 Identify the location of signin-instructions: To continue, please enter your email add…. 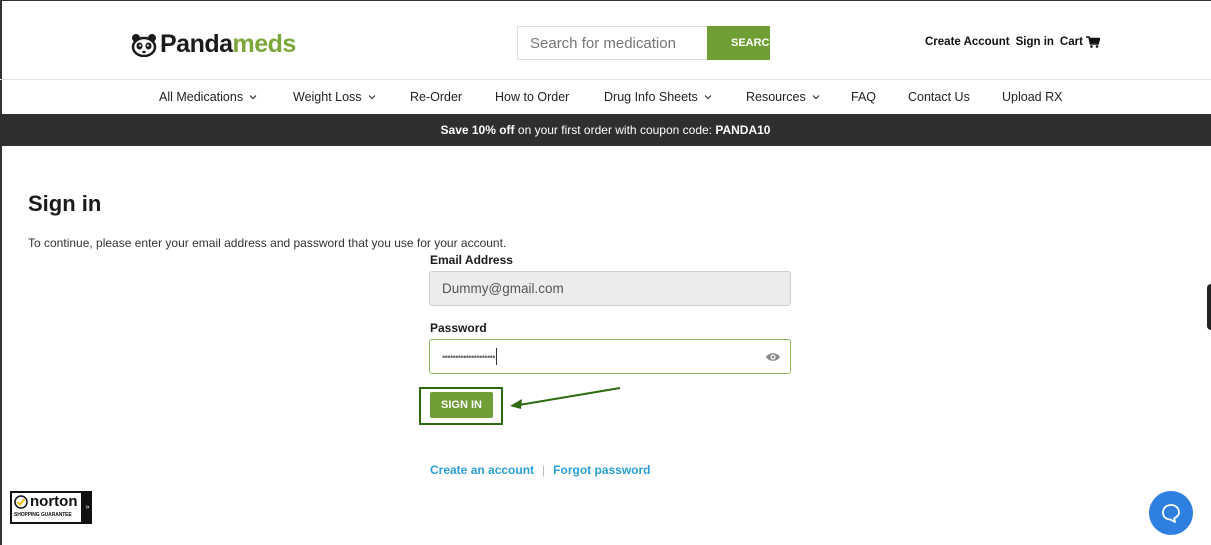
(267, 243).